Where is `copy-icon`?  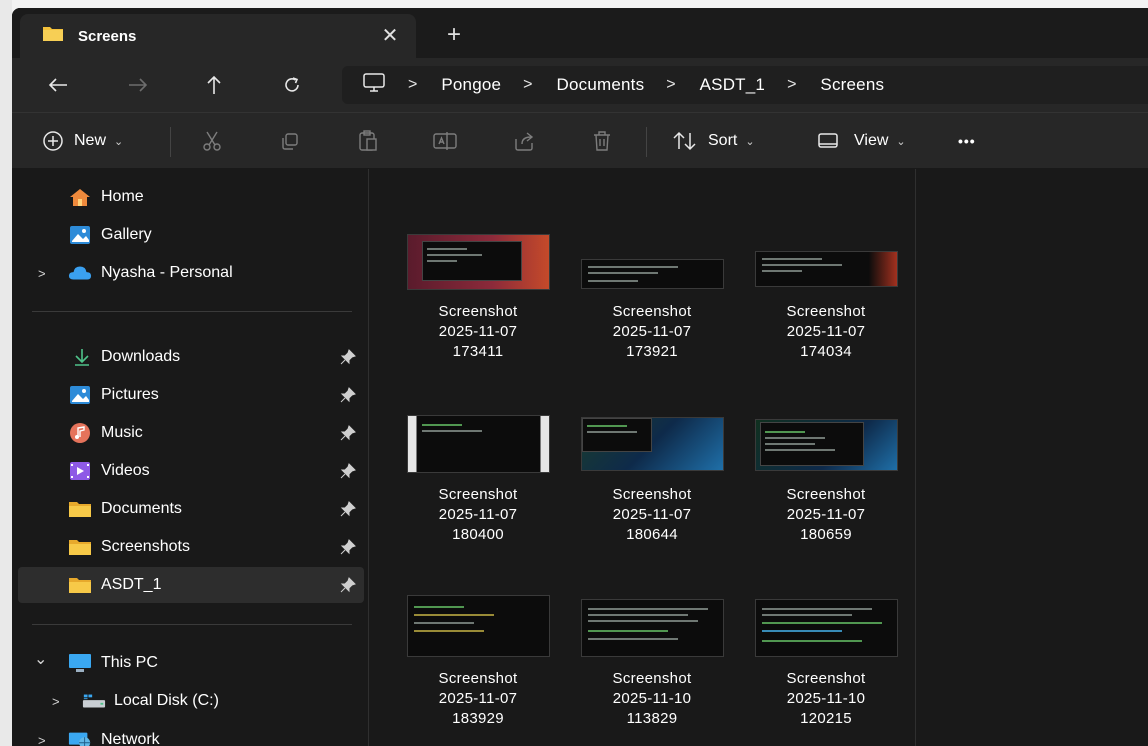
copy-icon is located at coordinates (290, 141).